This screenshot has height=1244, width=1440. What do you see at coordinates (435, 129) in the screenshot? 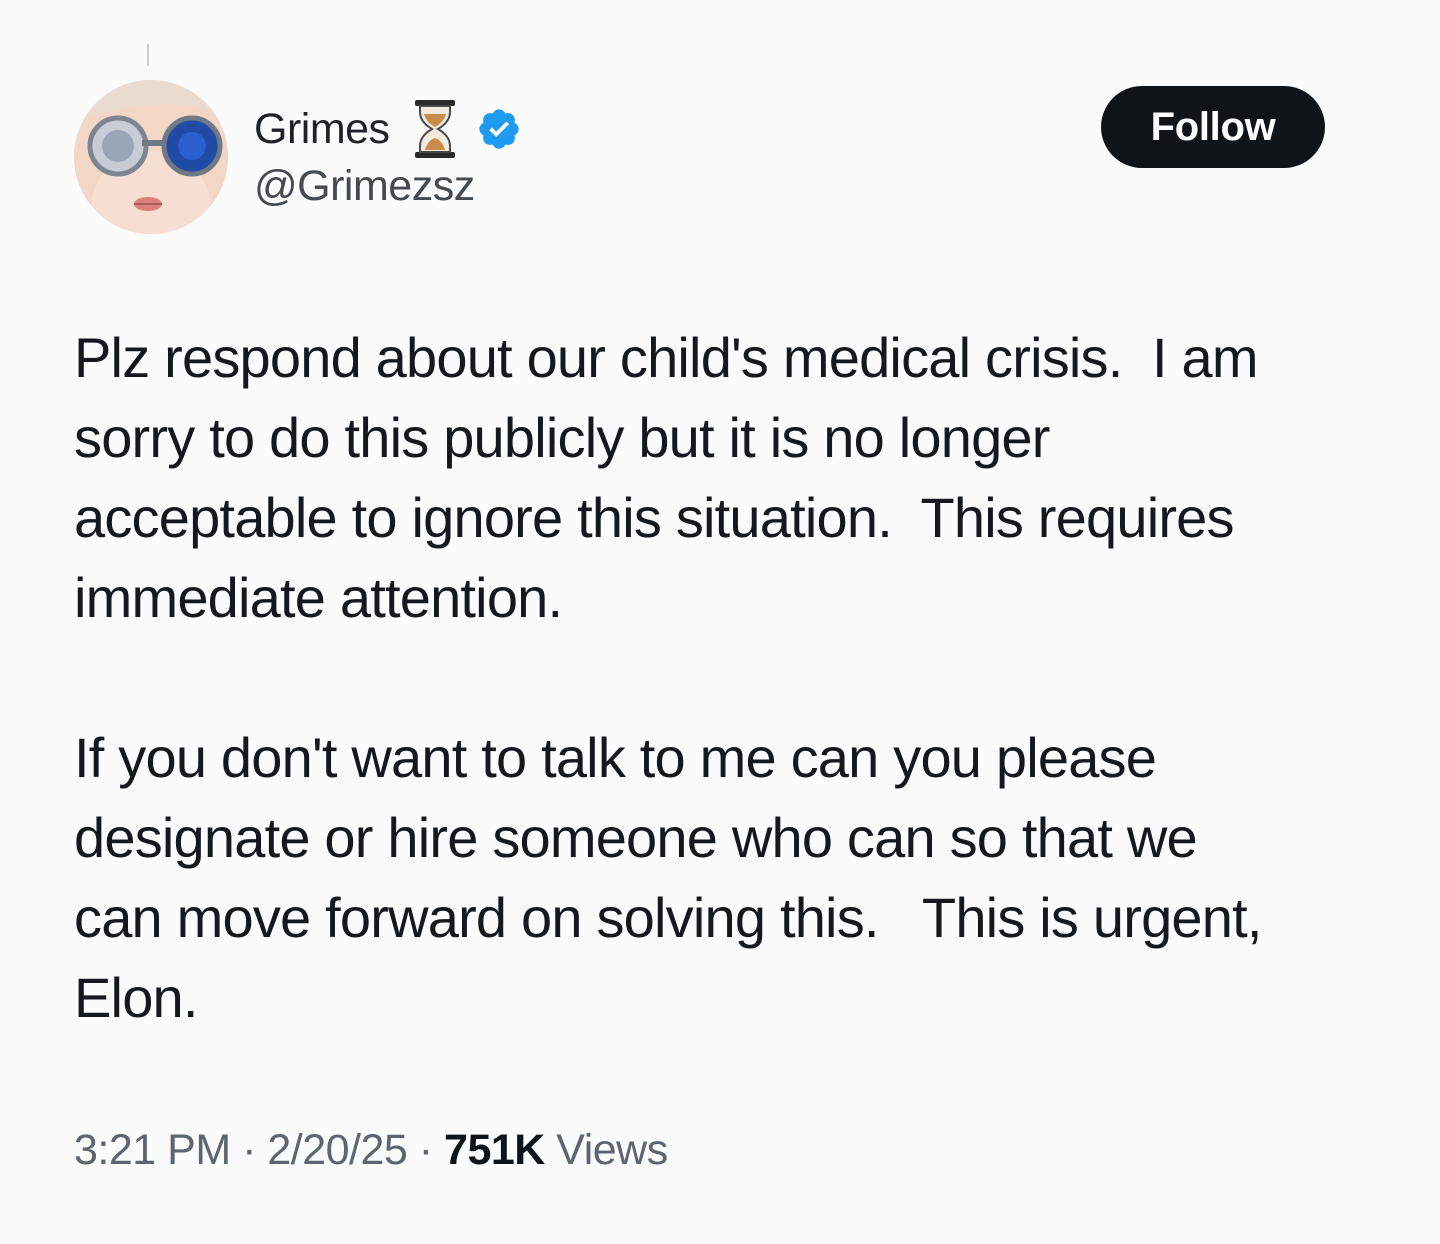
I see `hourglass-icon` at bounding box center [435, 129].